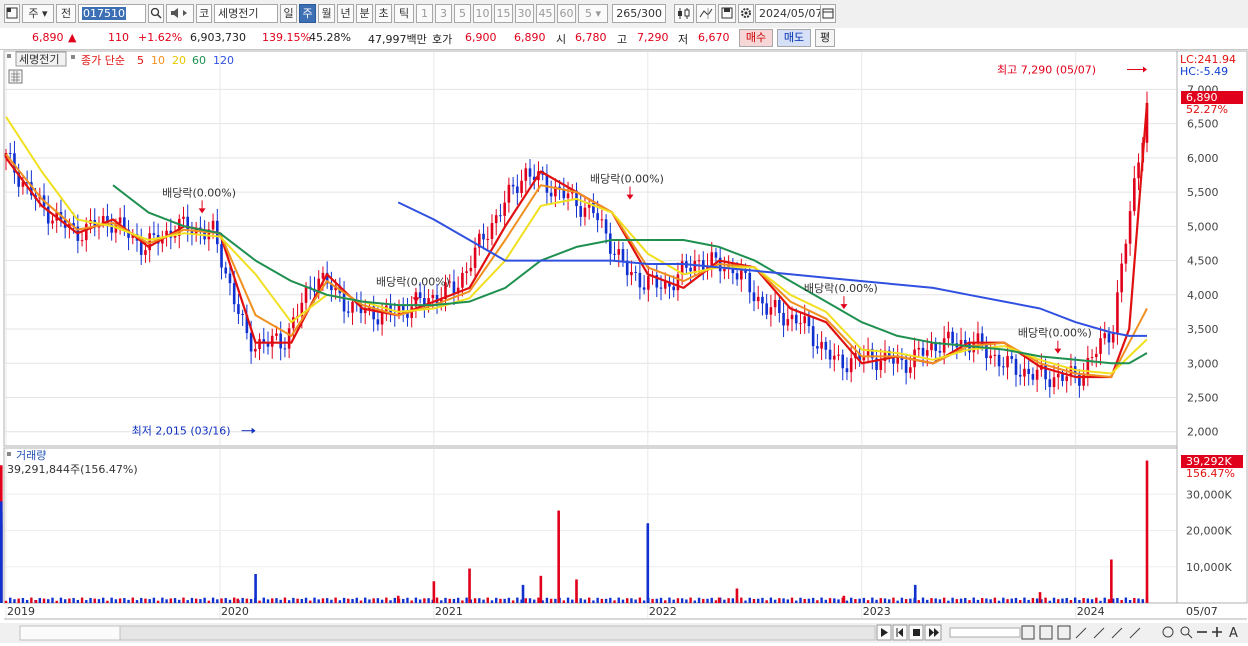 Image resolution: width=1248 pixels, height=646 pixels. What do you see at coordinates (545, 13) in the screenshot?
I see `minute-45: 45` at bounding box center [545, 13].